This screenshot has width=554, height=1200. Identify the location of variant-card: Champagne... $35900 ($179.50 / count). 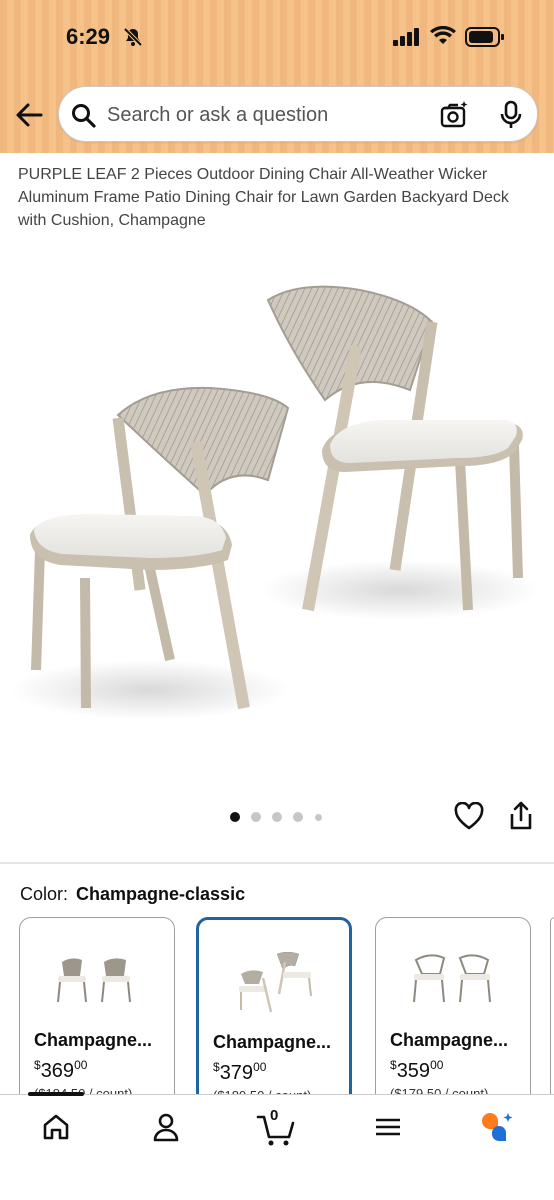
(453, 1017).